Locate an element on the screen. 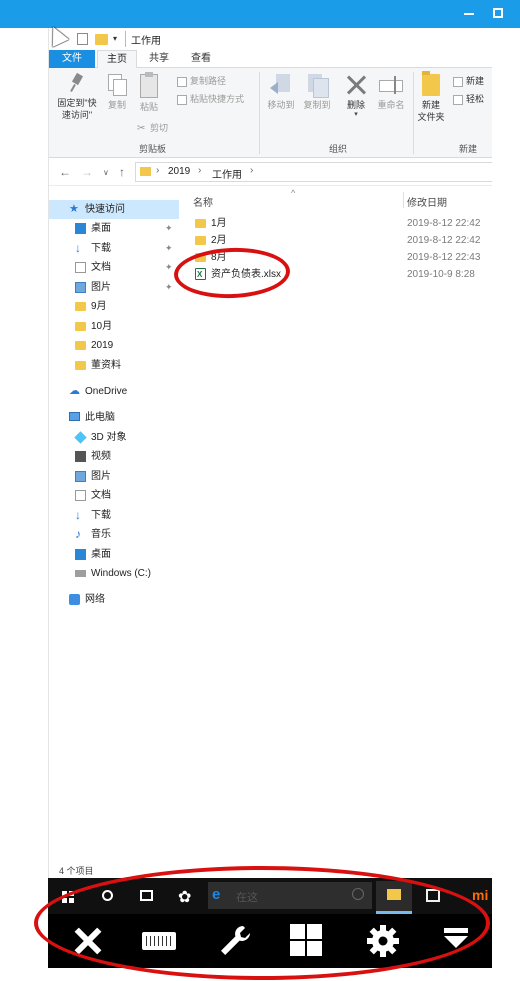  nav-item-quick-access: ★ 快速访问 is located at coordinates (114, 209).